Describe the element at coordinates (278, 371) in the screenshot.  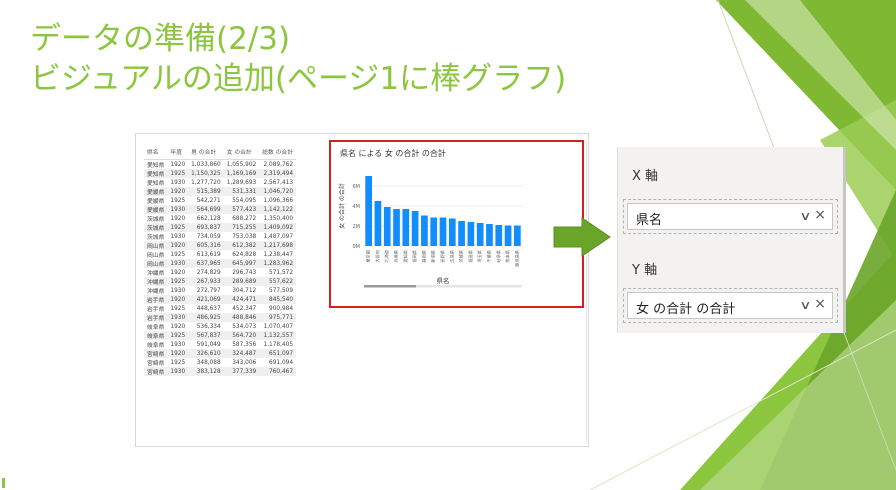
I see `table-cell: 760,467` at that location.